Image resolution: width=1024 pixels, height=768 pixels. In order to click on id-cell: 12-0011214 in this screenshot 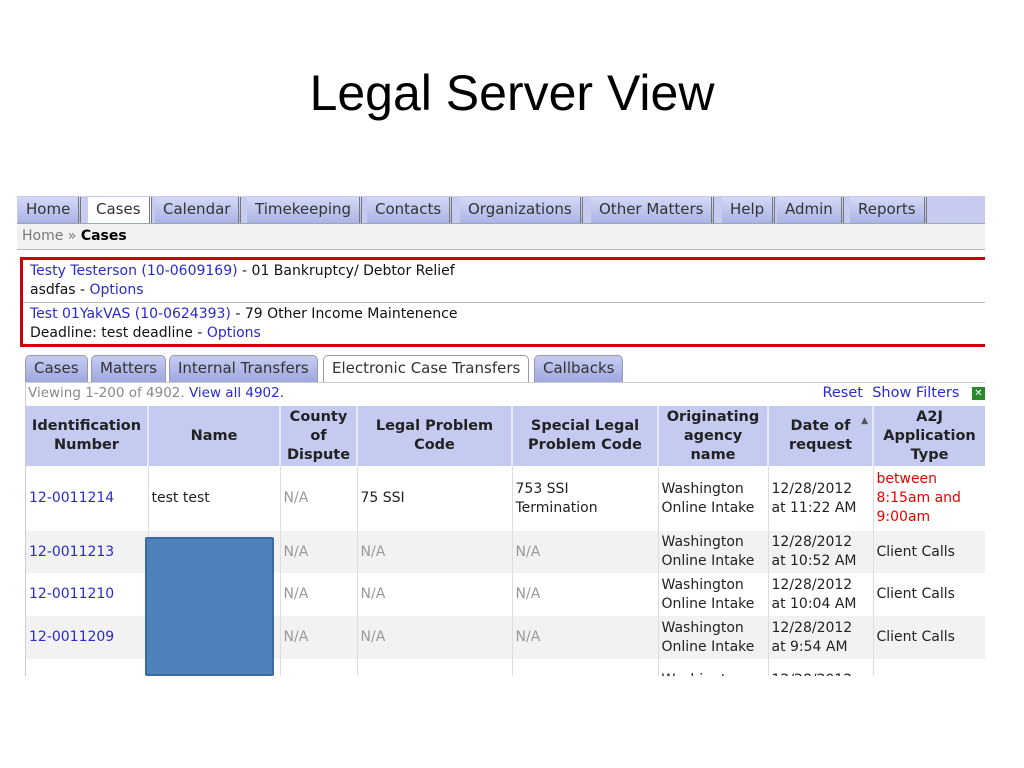, I will do `click(87, 498)`.